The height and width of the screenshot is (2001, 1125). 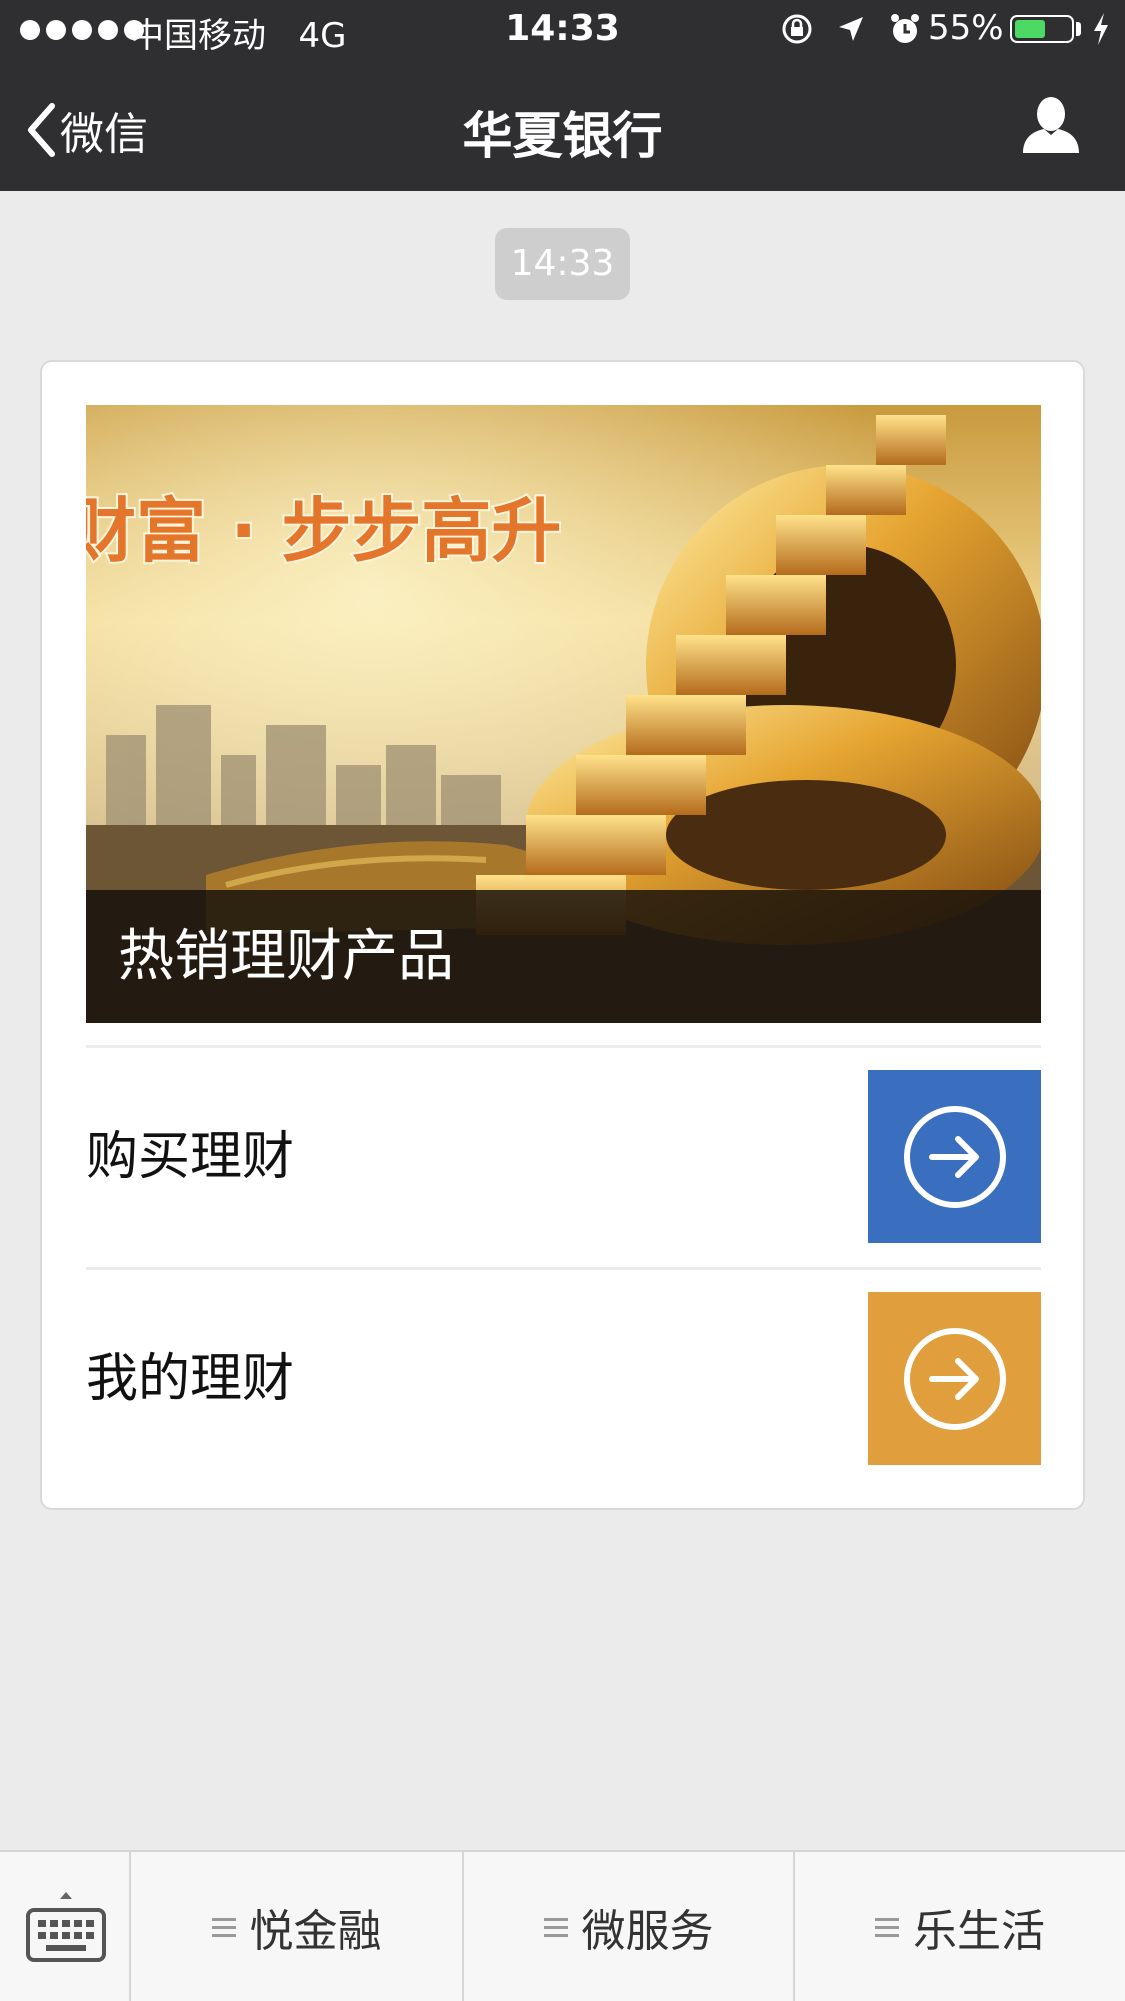 I want to click on menu-item-label: 我的理财, so click(x=190, y=1379).